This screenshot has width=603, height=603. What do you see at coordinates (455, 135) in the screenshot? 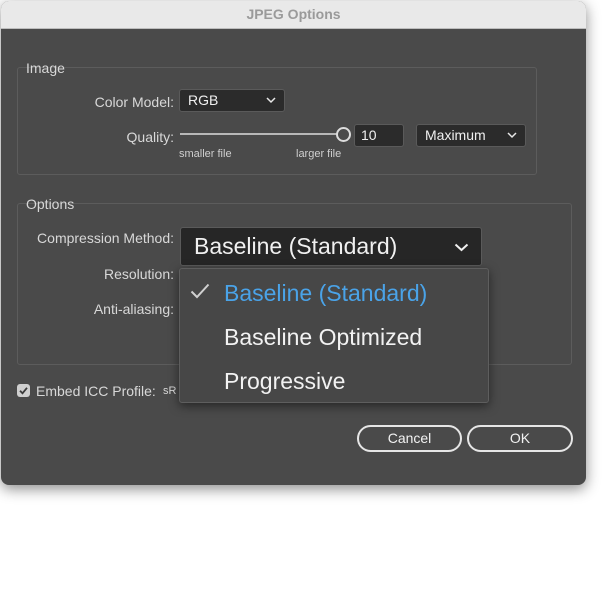
I see `quality-preset-value: Maximum` at bounding box center [455, 135].